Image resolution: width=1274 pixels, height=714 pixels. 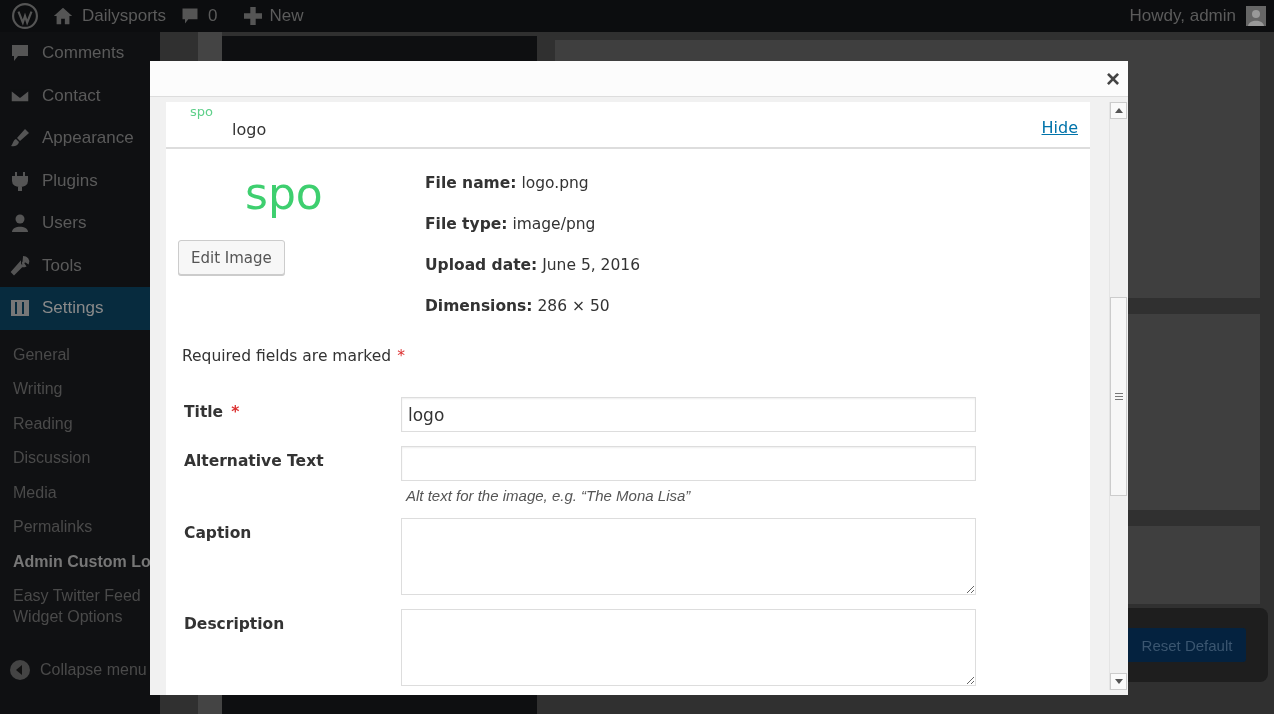 I want to click on text-field: logo, so click(x=688, y=414).